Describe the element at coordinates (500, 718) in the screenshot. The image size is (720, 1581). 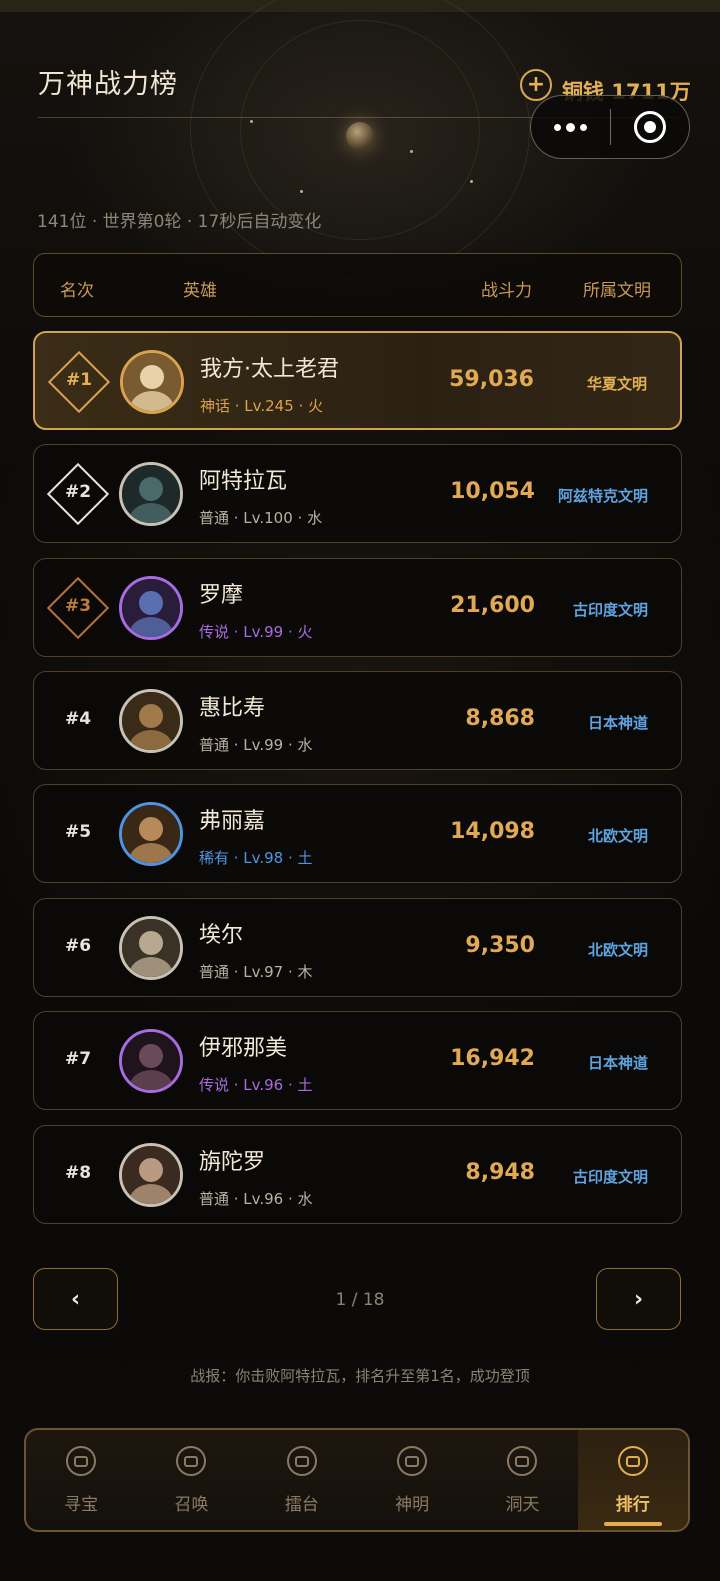
I see `hero-power: 8,868` at that location.